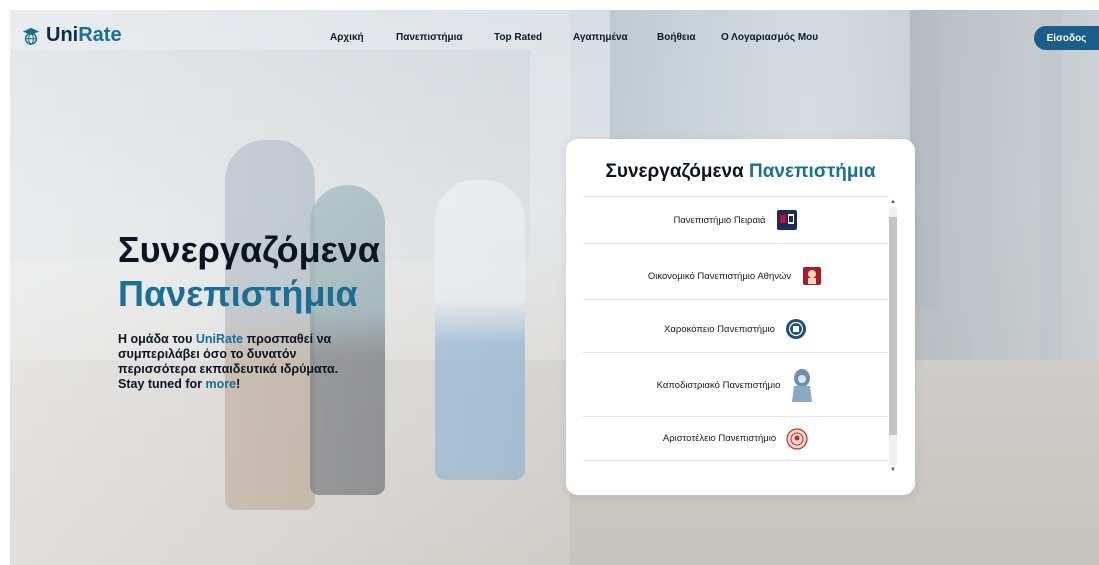 The image size is (1099, 565). What do you see at coordinates (719, 438) in the screenshot?
I see `university-name: Αριστοτέλειο Πανεπιστήμιο` at bounding box center [719, 438].